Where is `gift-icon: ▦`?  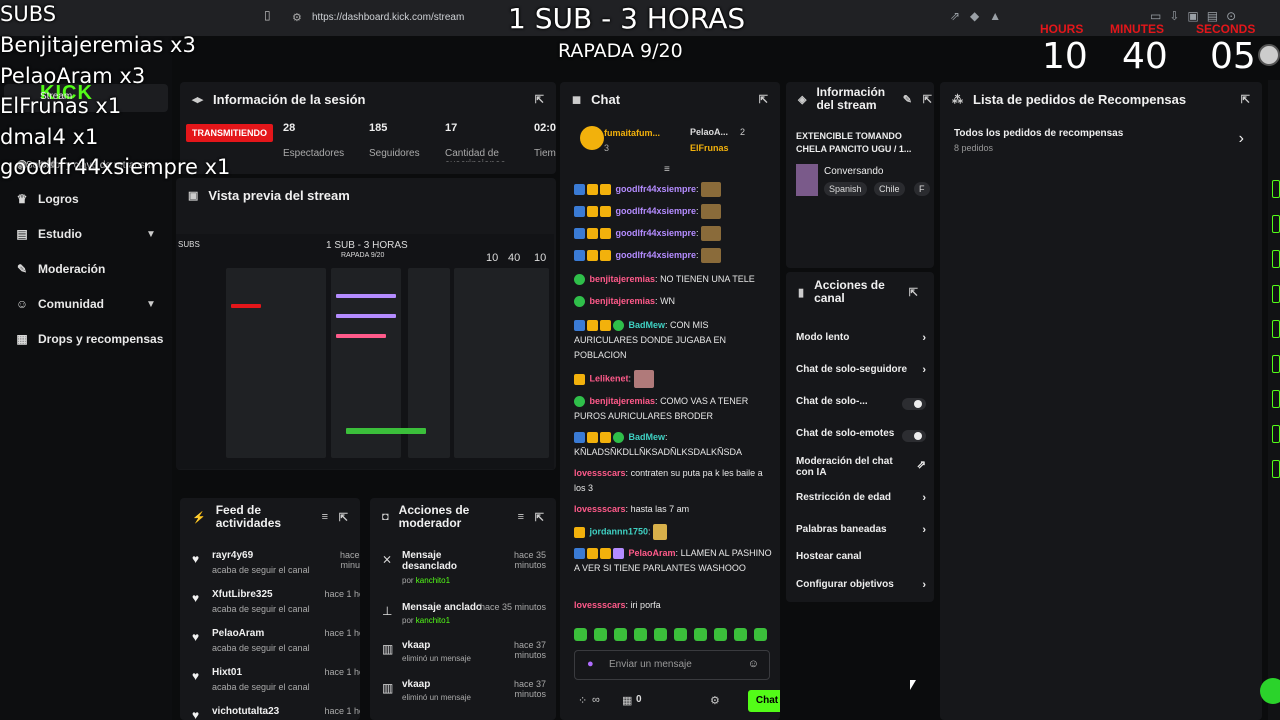
gift-icon: ▦ is located at coordinates (627, 700).